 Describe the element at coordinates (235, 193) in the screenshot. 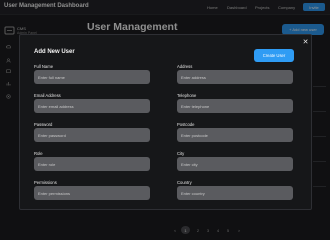

I see `country-field` at that location.